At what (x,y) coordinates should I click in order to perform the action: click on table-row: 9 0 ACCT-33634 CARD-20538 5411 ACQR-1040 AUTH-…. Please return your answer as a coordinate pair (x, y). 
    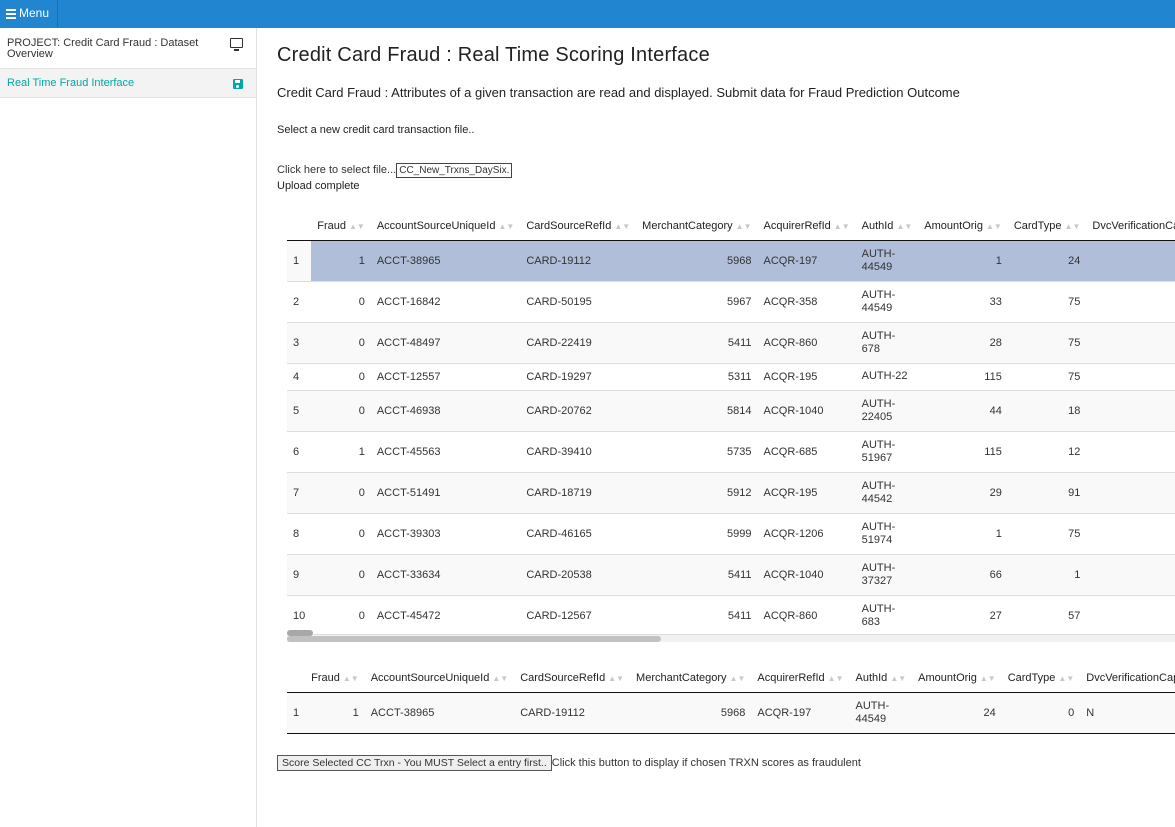
    Looking at the image, I should click on (731, 574).